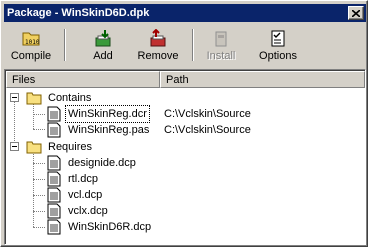  What do you see at coordinates (185, 211) in the screenshot?
I see `tree-item: vclx.dcp` at bounding box center [185, 211].